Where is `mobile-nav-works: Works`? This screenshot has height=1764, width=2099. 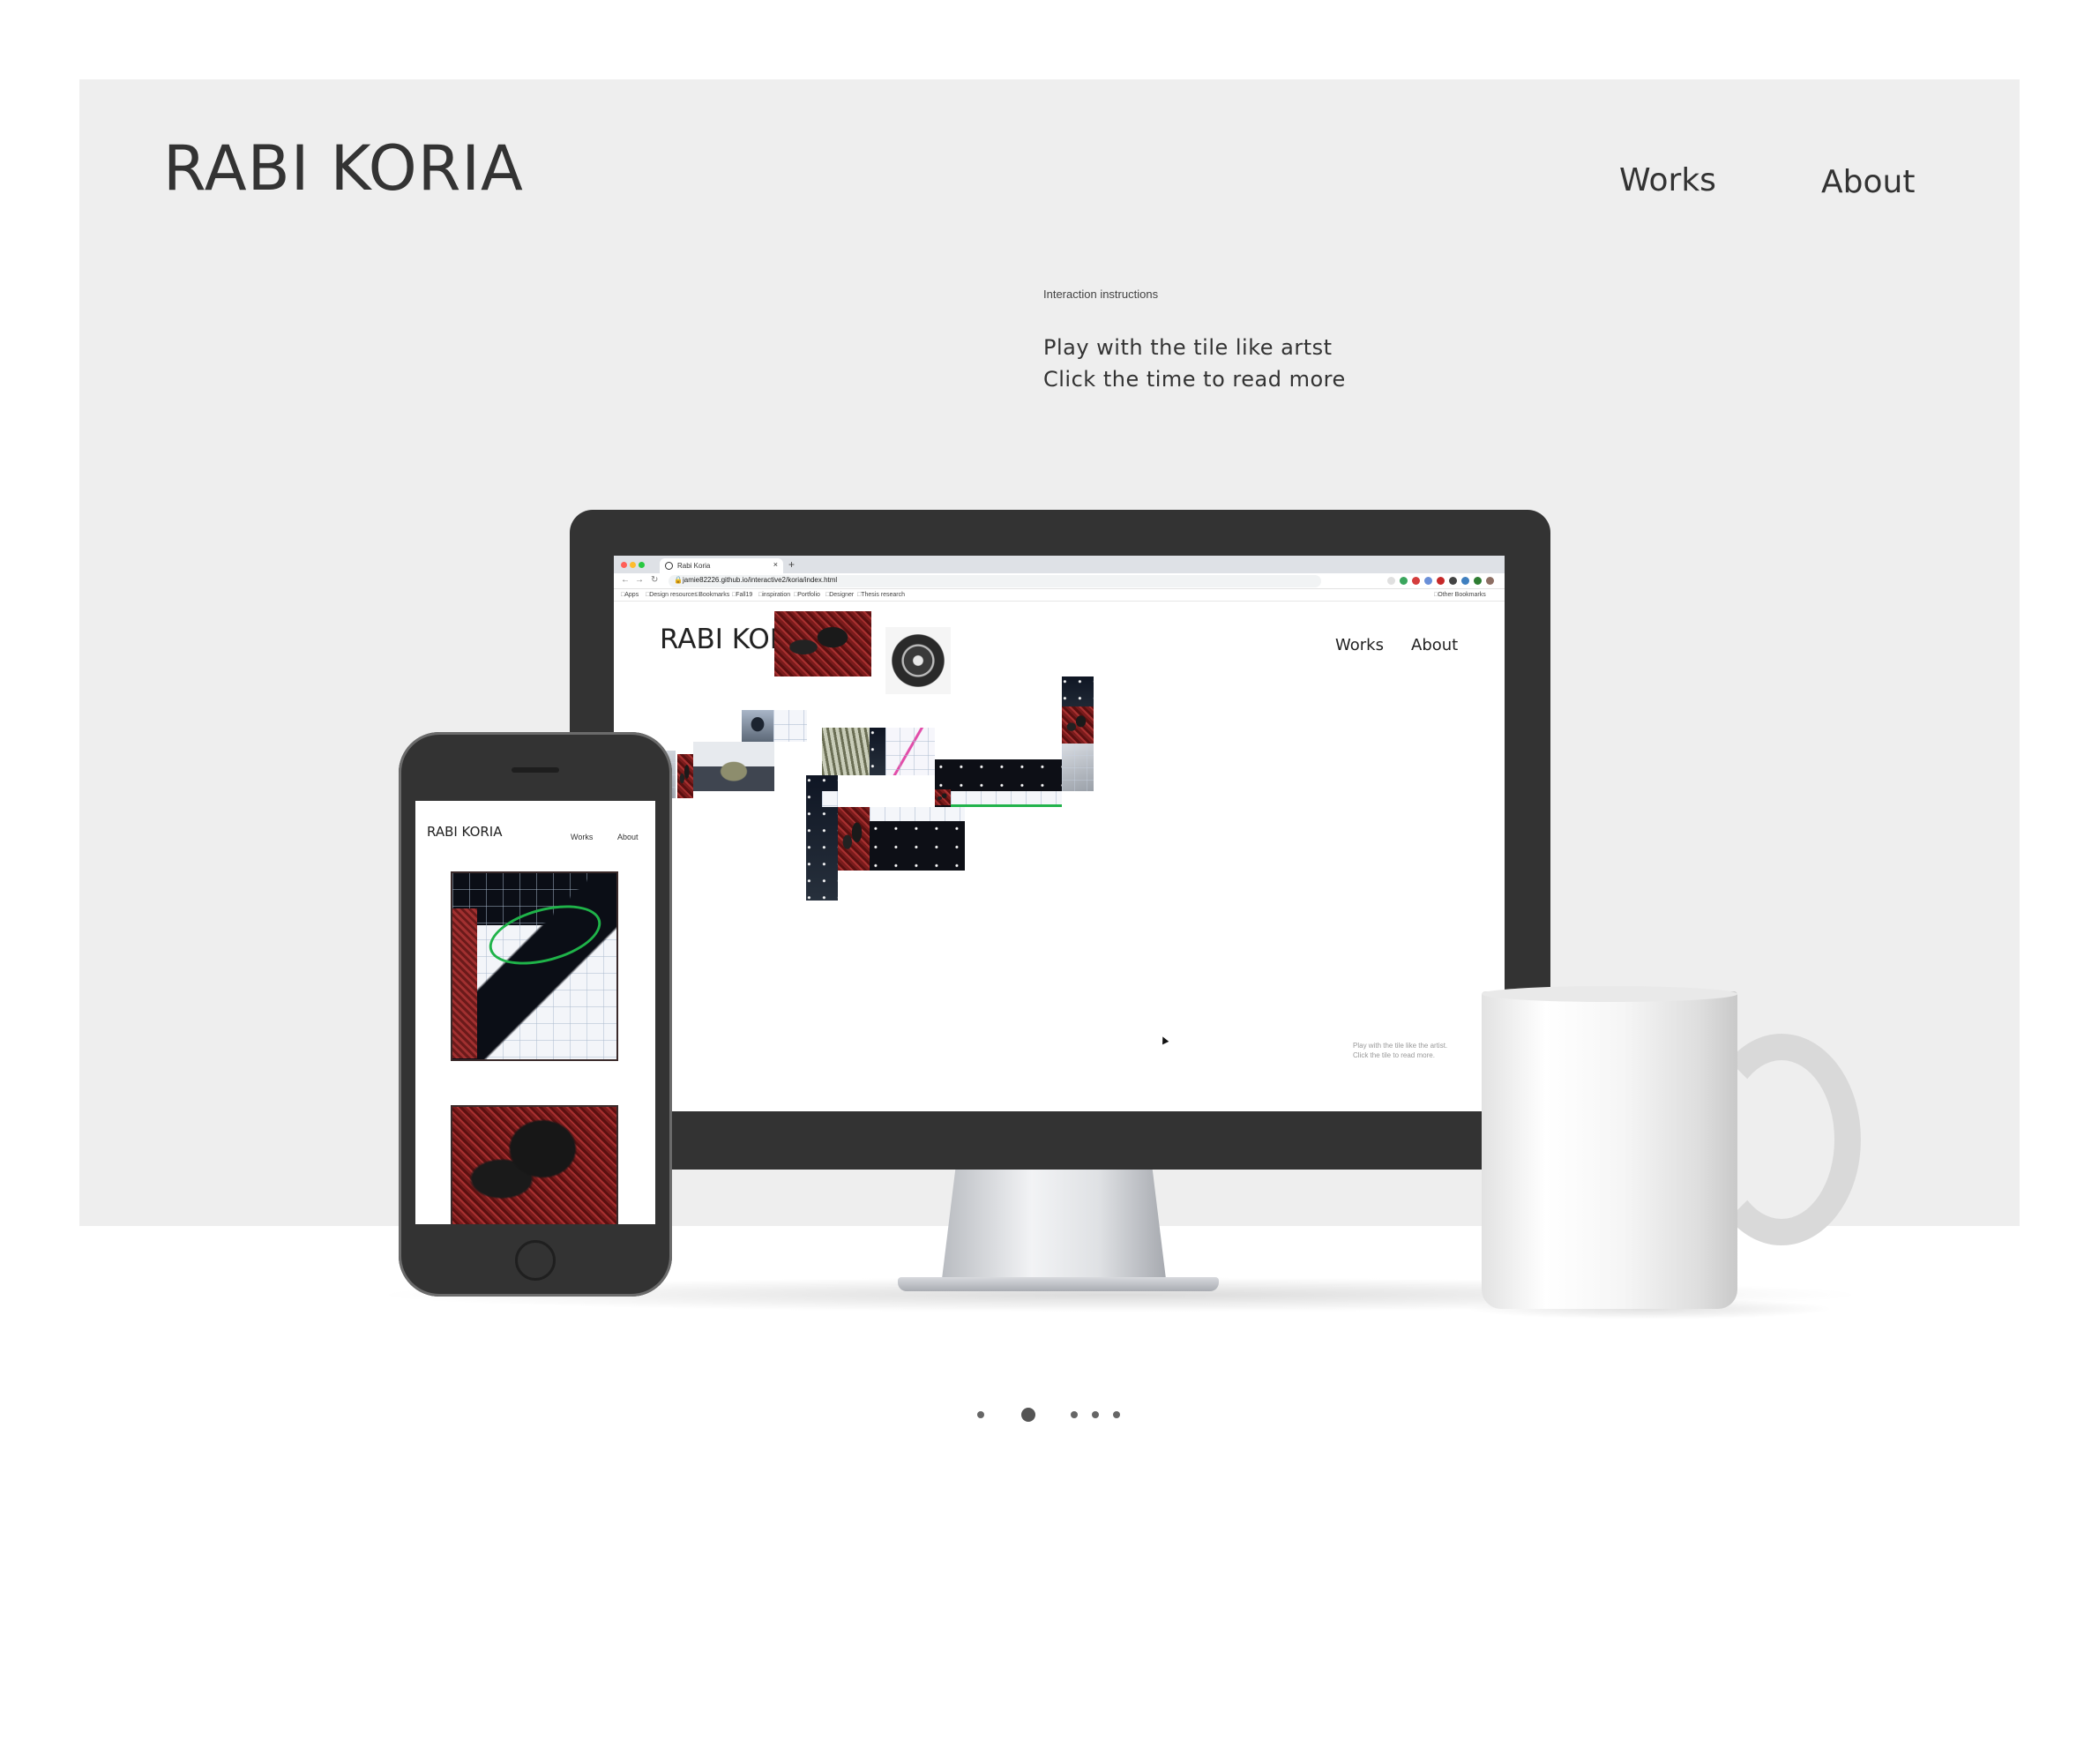 mobile-nav-works: Works is located at coordinates (582, 837).